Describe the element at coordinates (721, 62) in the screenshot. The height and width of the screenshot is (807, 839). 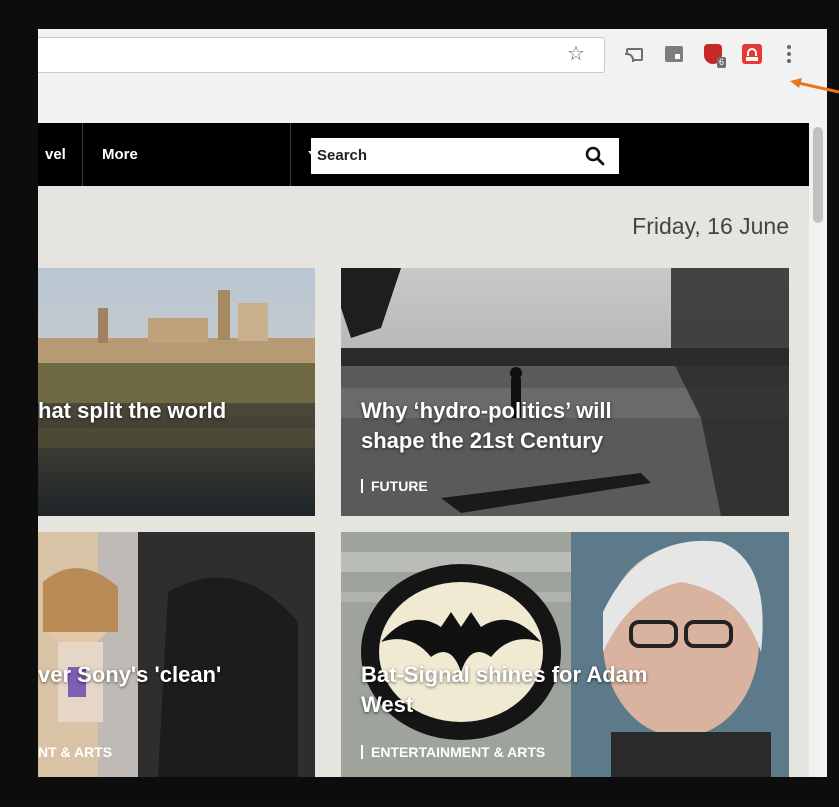
I see `extension-badge: 6` at that location.